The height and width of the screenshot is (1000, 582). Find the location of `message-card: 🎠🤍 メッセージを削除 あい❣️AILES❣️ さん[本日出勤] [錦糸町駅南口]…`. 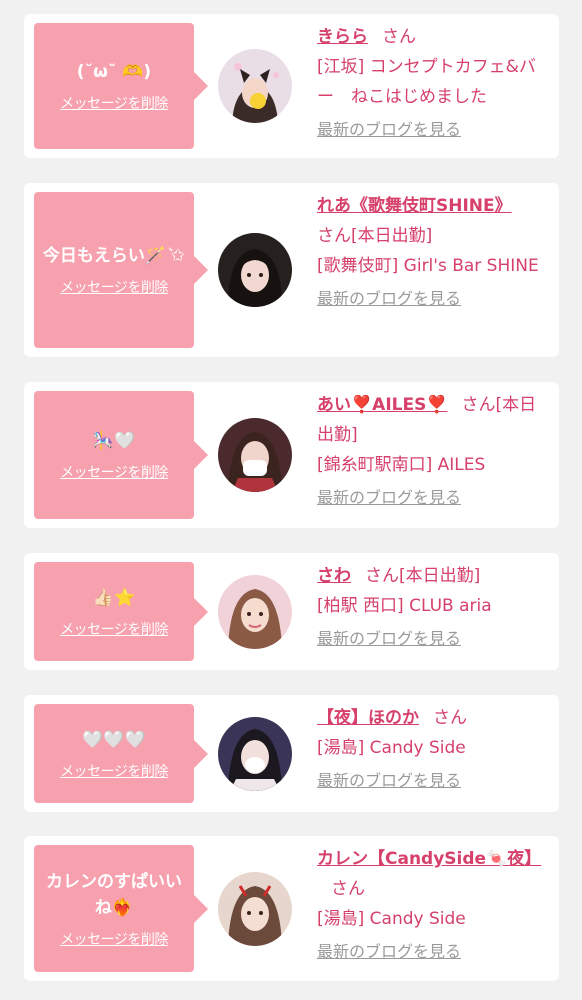

message-card: 🎠🤍 メッセージを削除 あい❣️AILES❣️ さん[本日出勤] [錦糸町駅南口]… is located at coordinates (291, 455).